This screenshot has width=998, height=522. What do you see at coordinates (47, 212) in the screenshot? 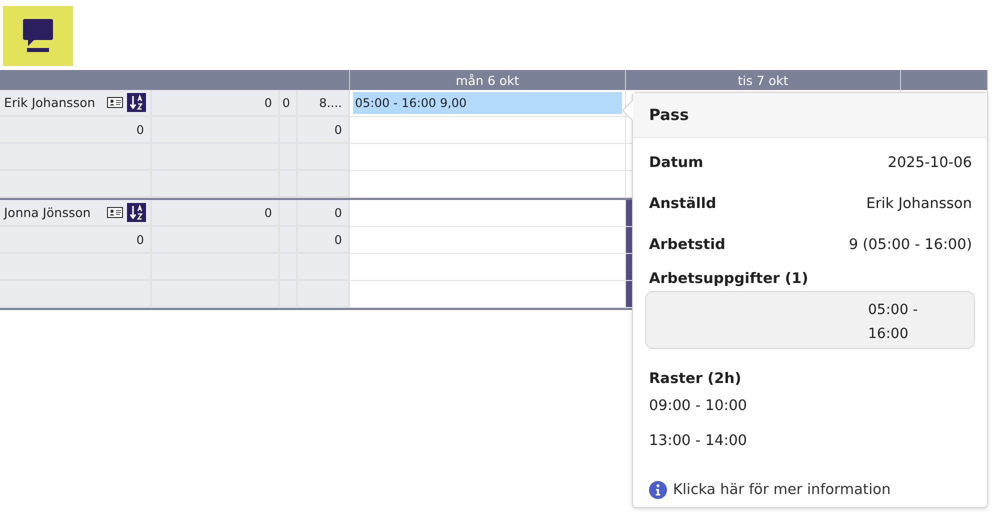
I see `employee-name: Jonna Jönsson` at bounding box center [47, 212].